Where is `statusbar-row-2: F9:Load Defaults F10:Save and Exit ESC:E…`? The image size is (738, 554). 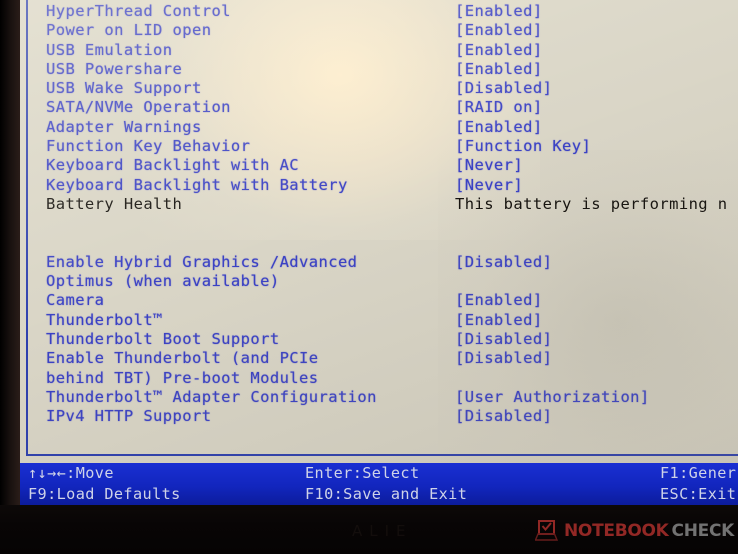
statusbar-row-2: F9:Load Defaults F10:Save and Exit ESC:E… is located at coordinates (379, 494).